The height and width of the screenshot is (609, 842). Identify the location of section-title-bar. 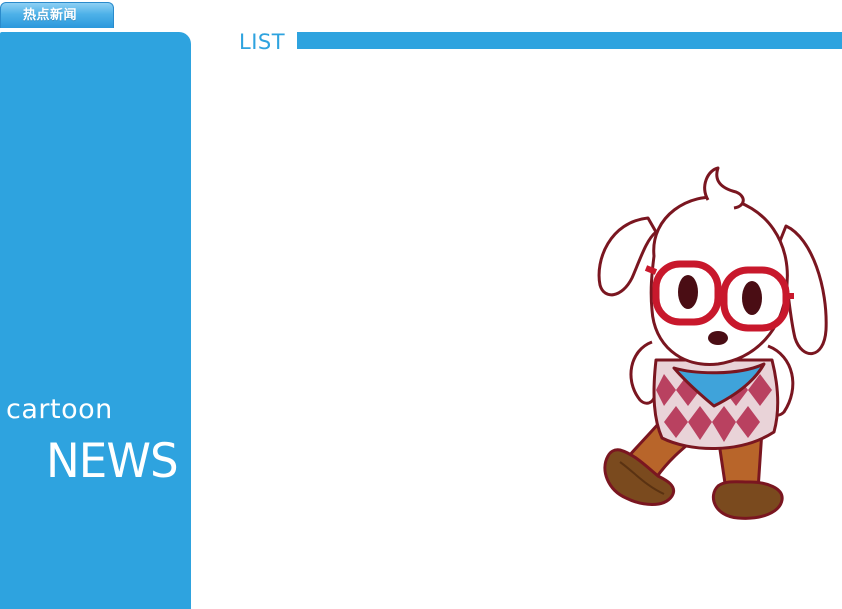
(569, 40).